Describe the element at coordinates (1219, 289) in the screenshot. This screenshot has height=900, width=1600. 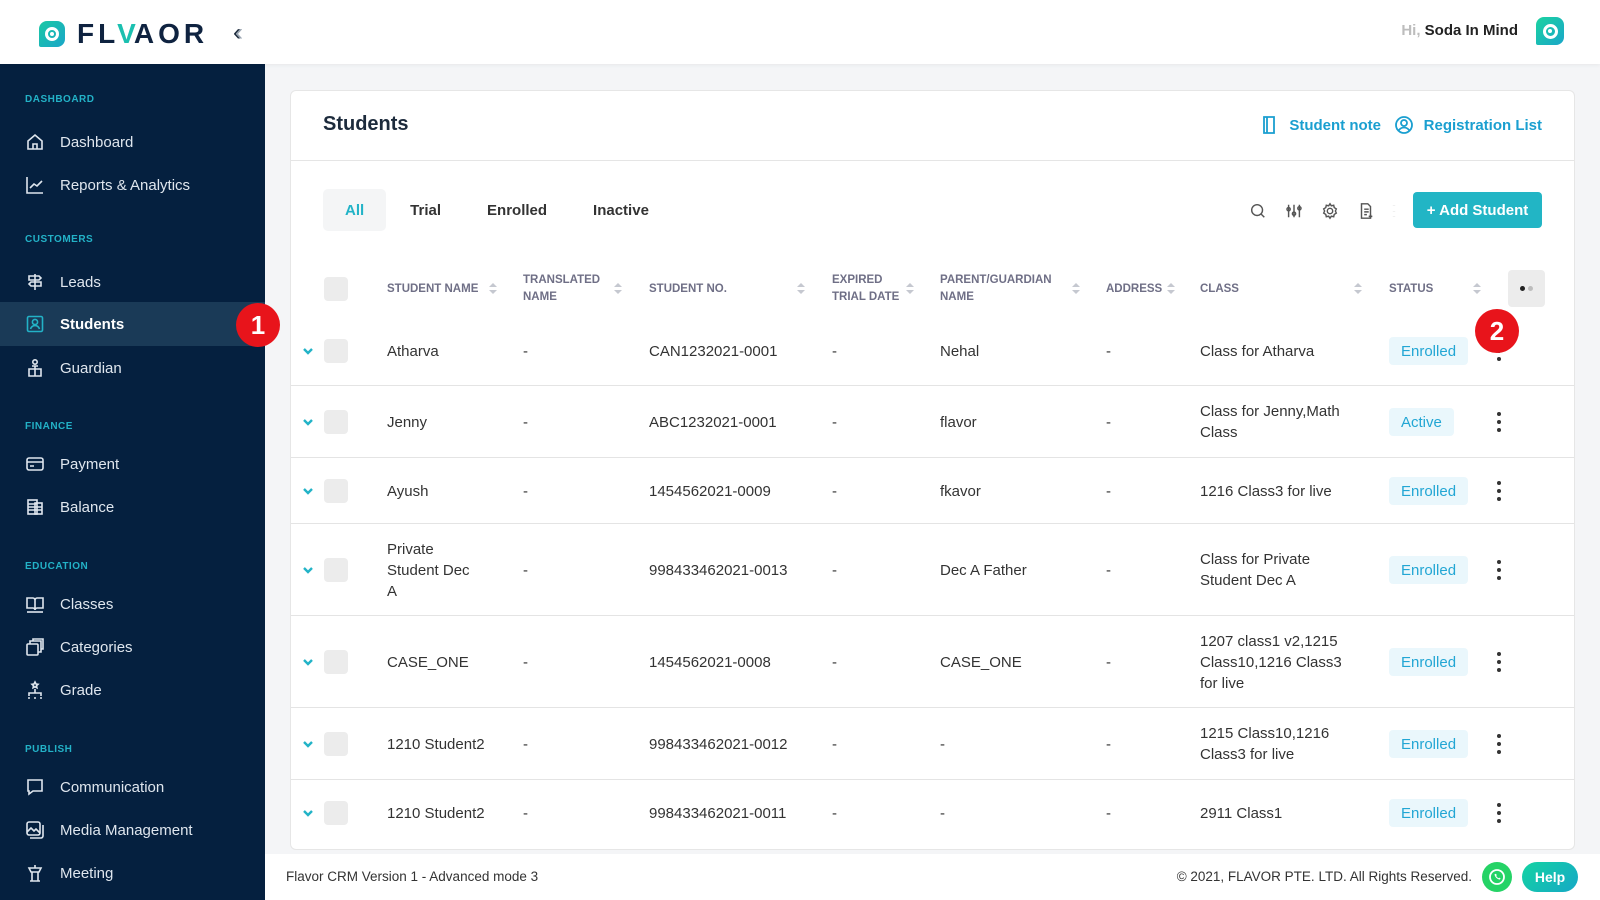
I see `column-class: CLASS` at that location.